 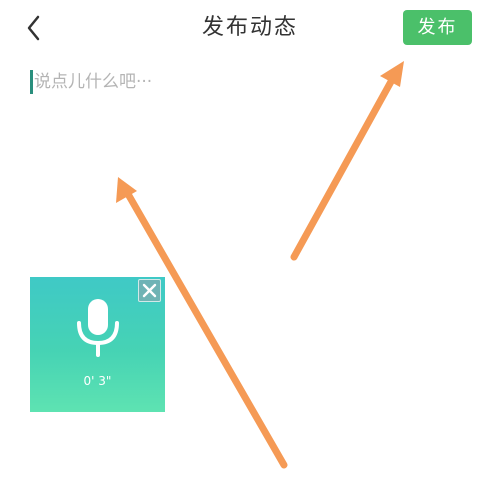 I want to click on back-button, so click(x=37, y=28).